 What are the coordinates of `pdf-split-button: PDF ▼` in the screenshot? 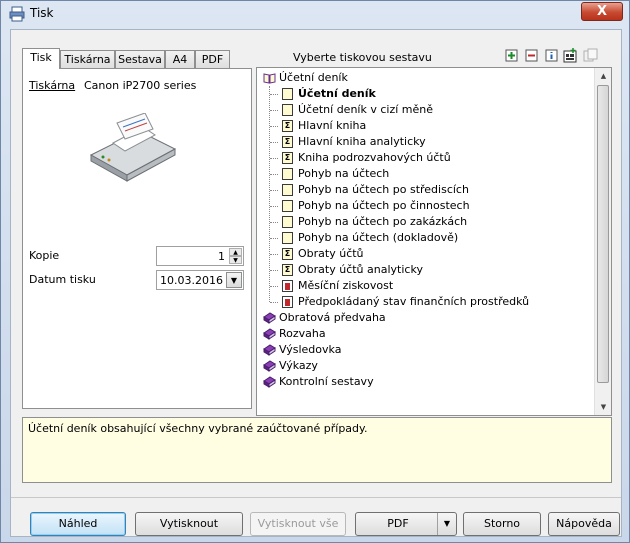 It's located at (406, 524).